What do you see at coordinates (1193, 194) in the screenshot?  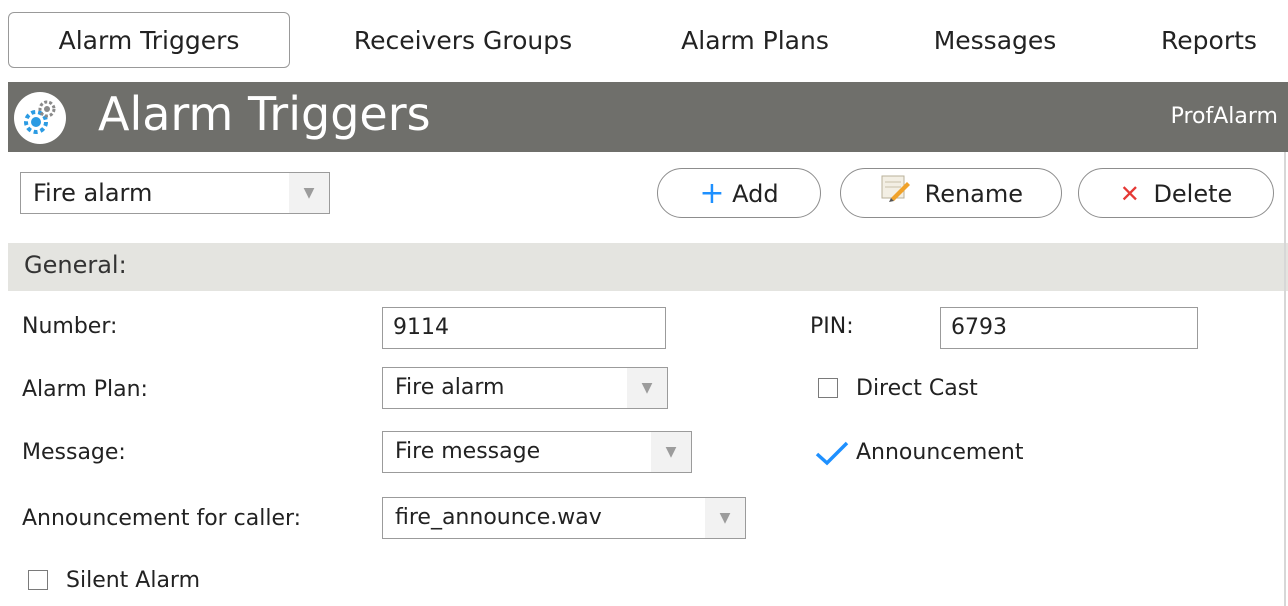 I see `delete-button-label: Delete` at bounding box center [1193, 194].